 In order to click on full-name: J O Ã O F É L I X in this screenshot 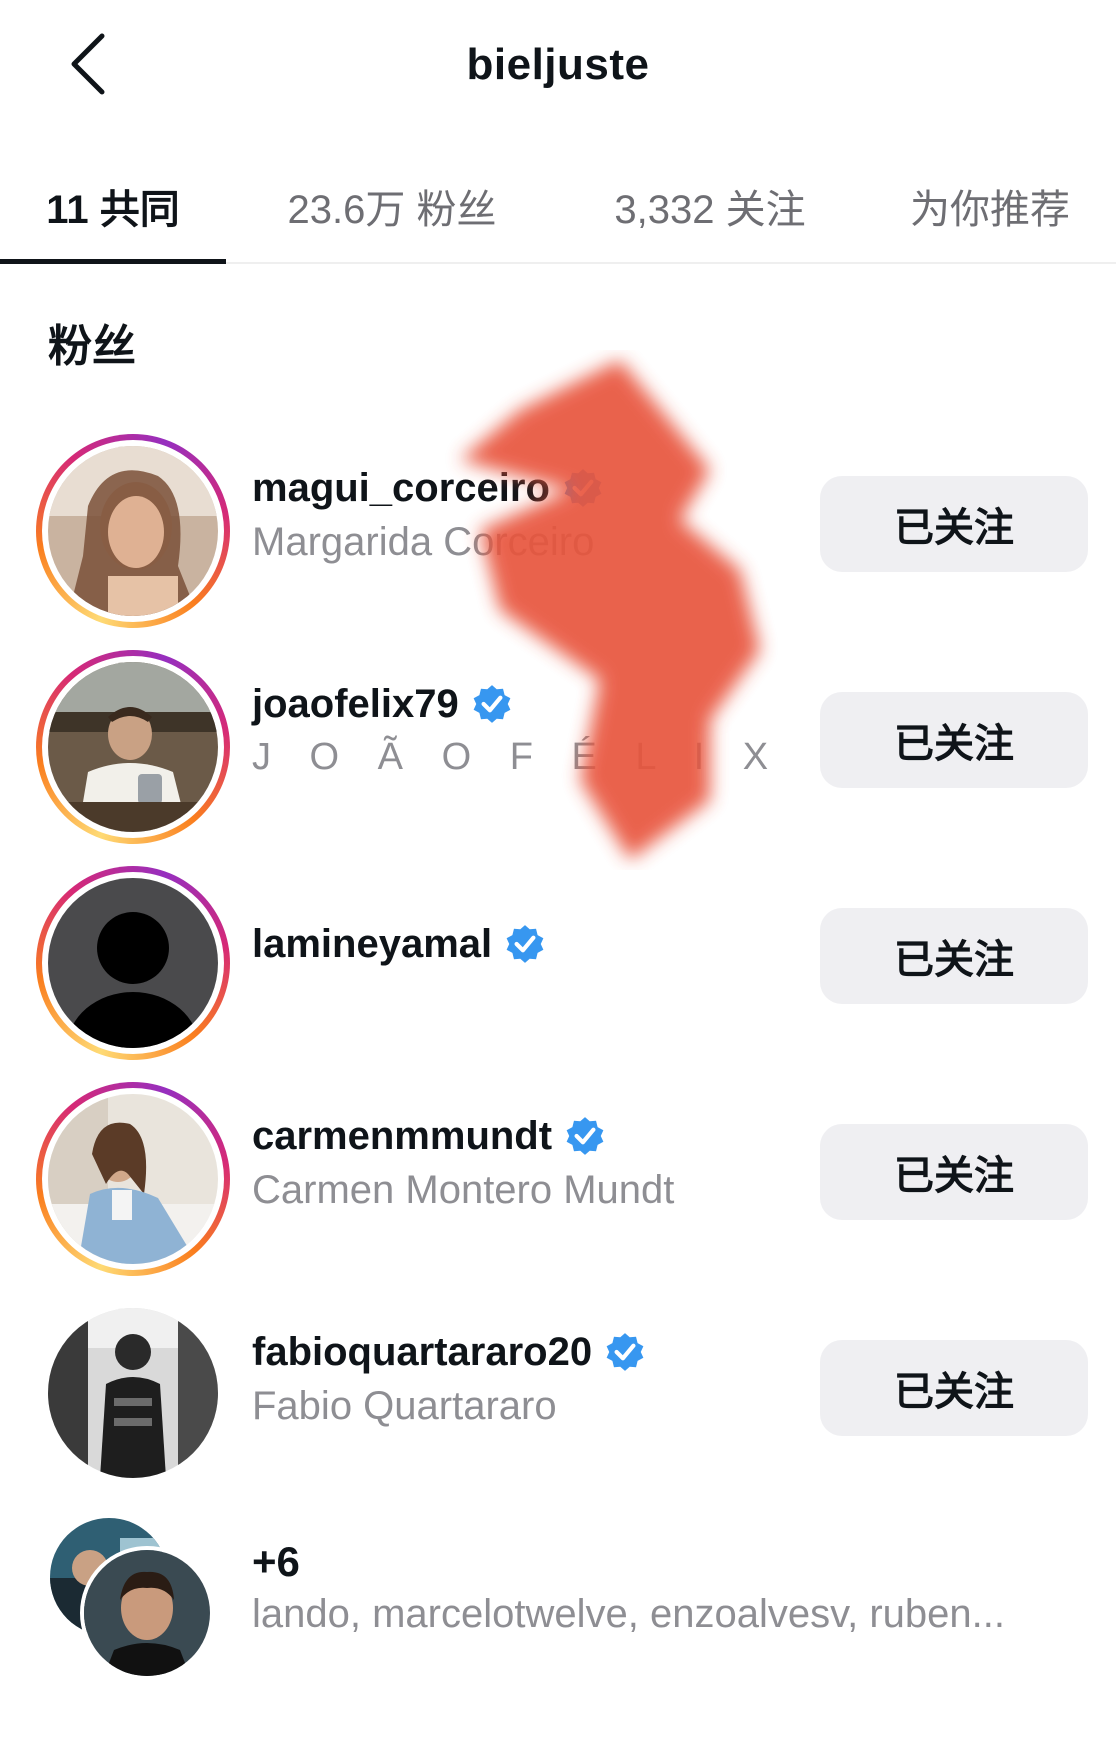, I will do `click(517, 757)`.